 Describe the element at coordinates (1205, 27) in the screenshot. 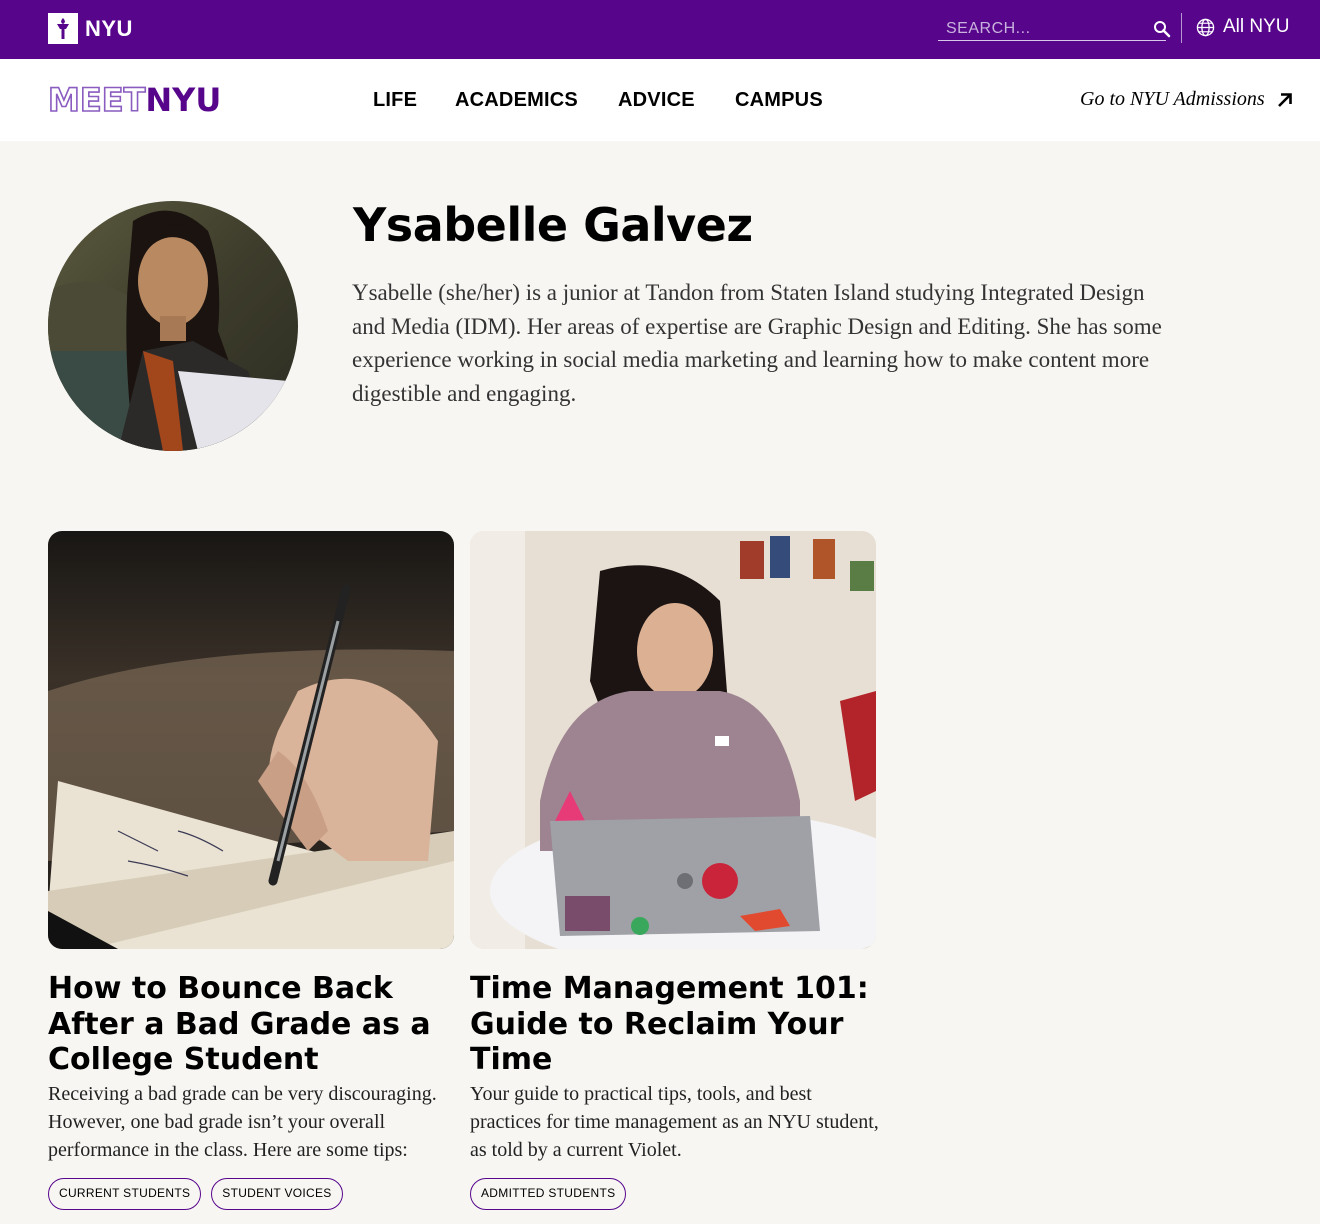

I see `globe-icon` at that location.